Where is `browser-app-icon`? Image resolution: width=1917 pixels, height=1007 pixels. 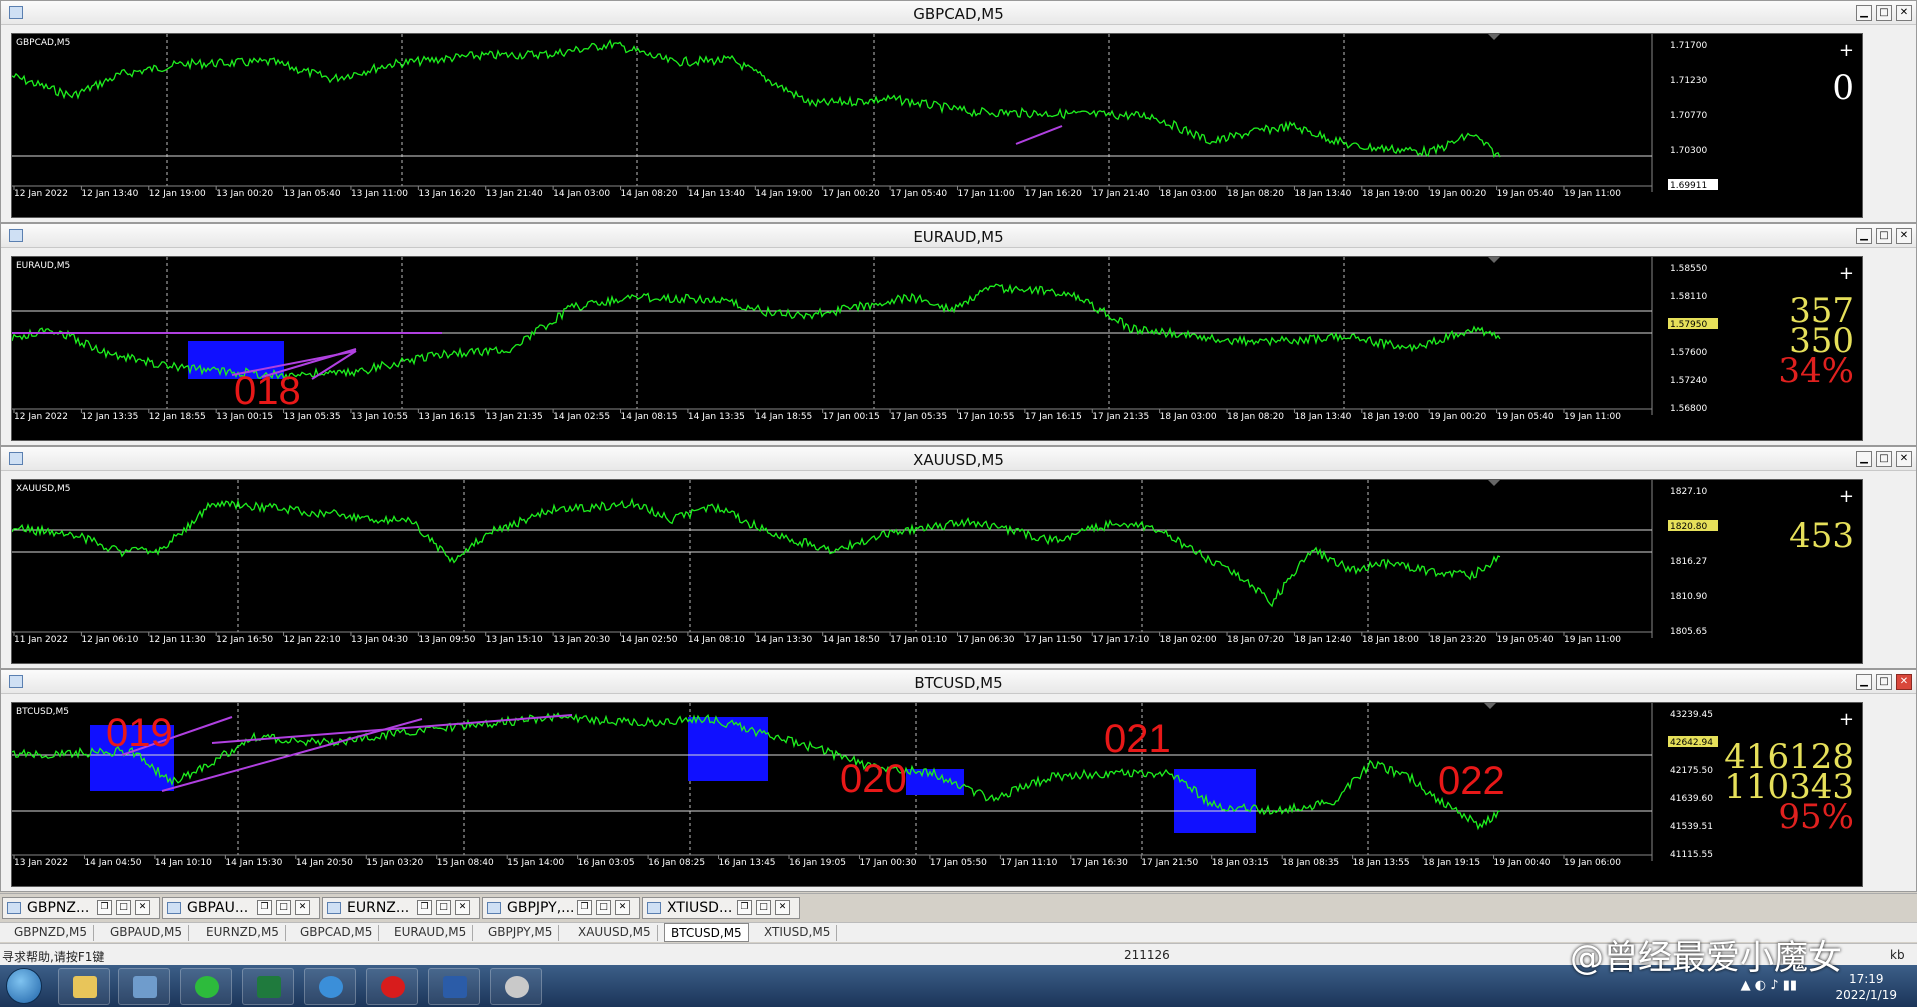
browser-app-icon is located at coordinates (330, 986).